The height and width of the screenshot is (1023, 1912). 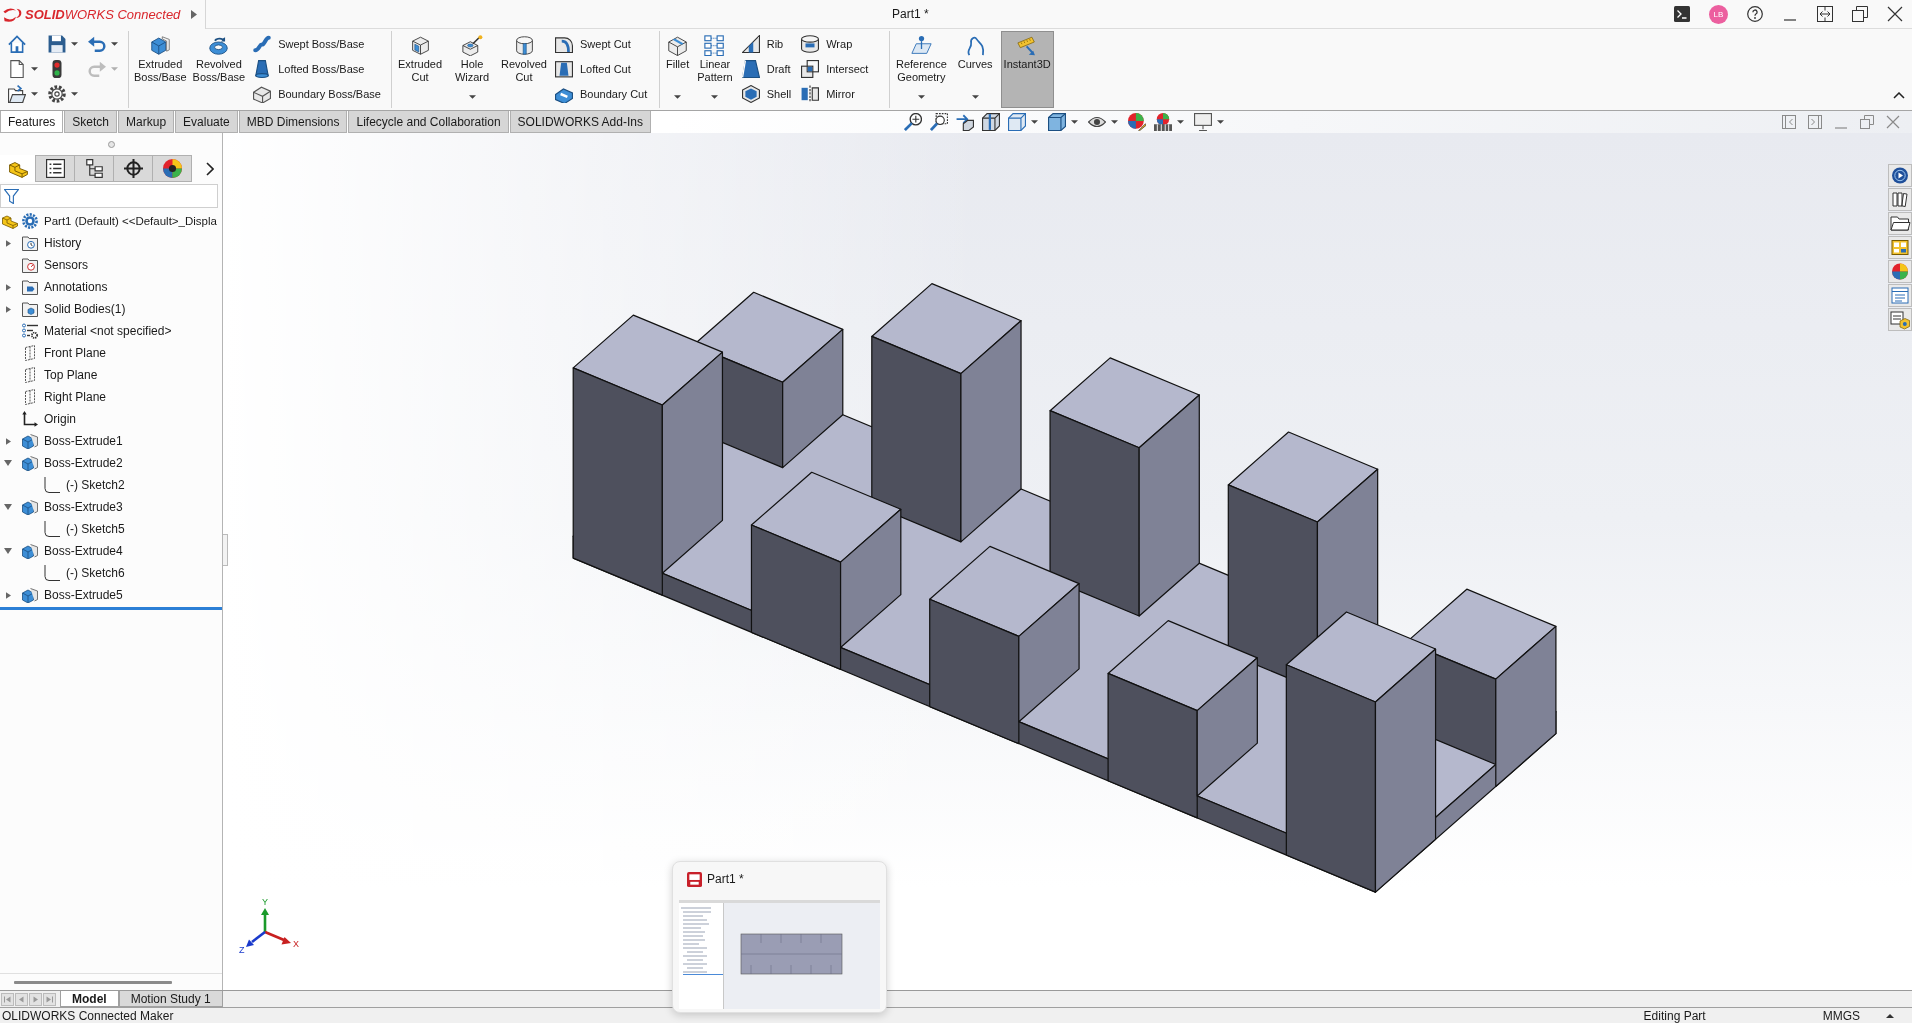 I want to click on tree-item: Boss-Extrude1, so click(x=72, y=441).